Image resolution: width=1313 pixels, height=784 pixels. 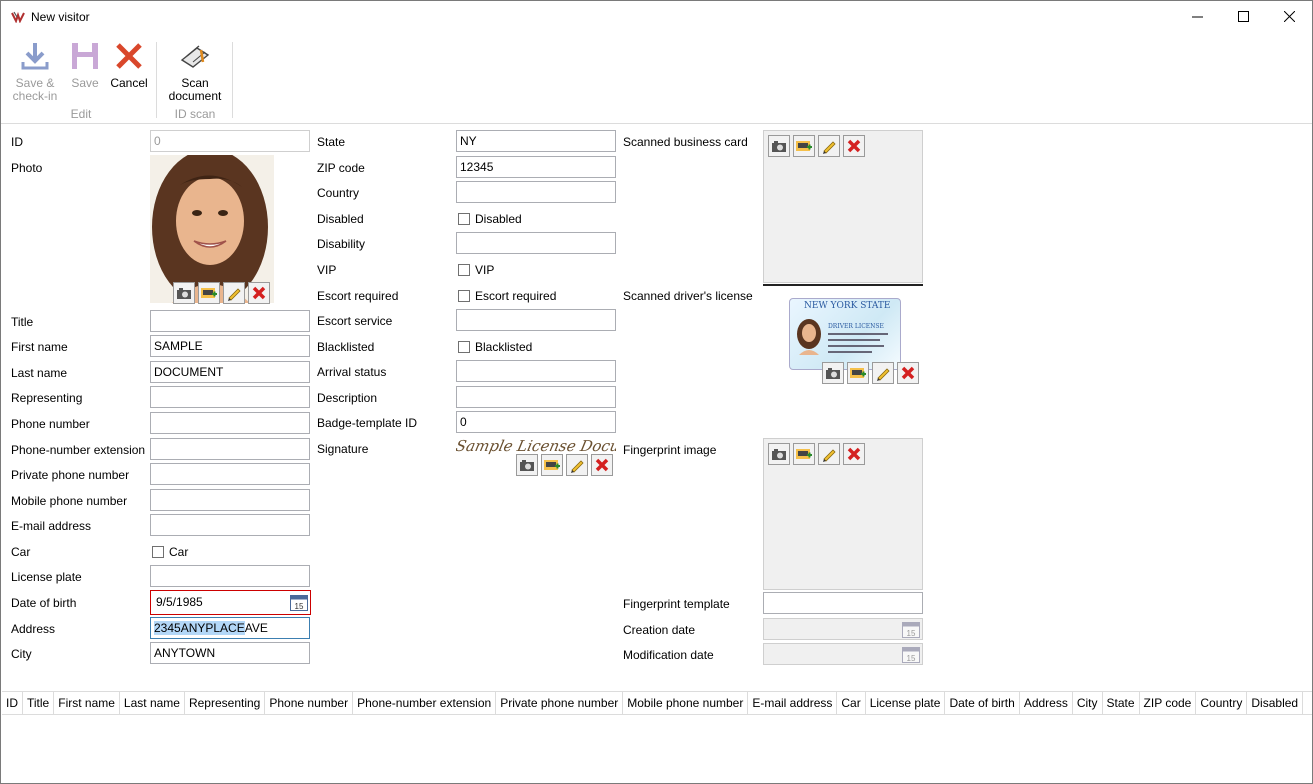 I want to click on scan-label-2: document, so click(x=195, y=96).